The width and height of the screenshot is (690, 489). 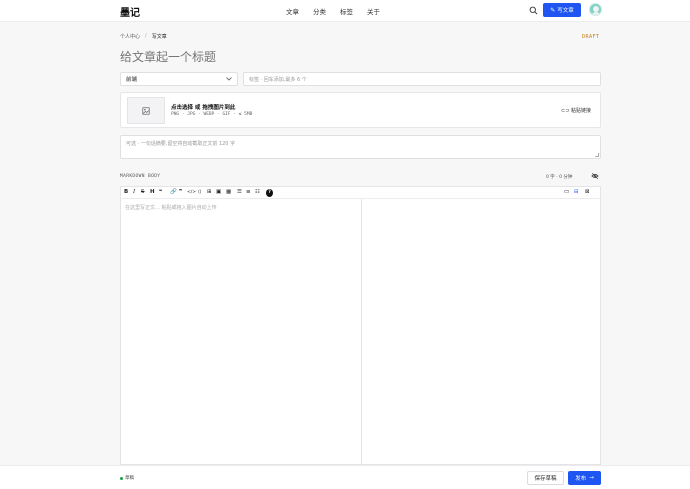 What do you see at coordinates (248, 193) in the screenshot?
I see `ordered-list-button: ≡` at bounding box center [248, 193].